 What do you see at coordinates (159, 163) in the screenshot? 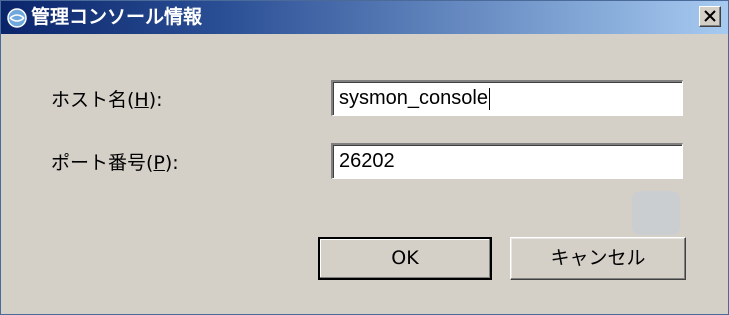
I see `port-mnemonic: P` at bounding box center [159, 163].